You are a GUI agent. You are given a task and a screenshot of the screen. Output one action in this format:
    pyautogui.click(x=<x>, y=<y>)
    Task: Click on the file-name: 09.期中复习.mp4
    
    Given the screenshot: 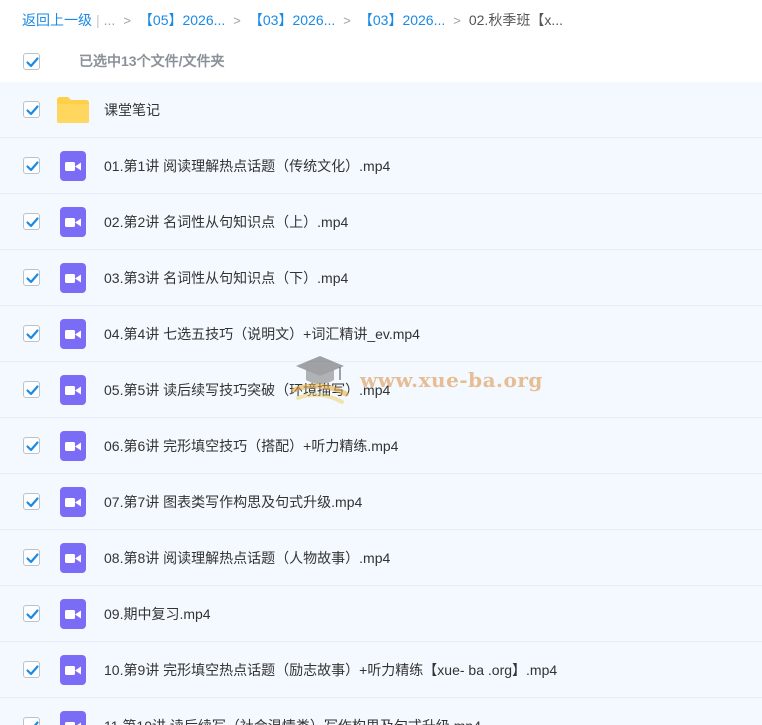 What is the action you would take?
    pyautogui.click(x=157, y=614)
    